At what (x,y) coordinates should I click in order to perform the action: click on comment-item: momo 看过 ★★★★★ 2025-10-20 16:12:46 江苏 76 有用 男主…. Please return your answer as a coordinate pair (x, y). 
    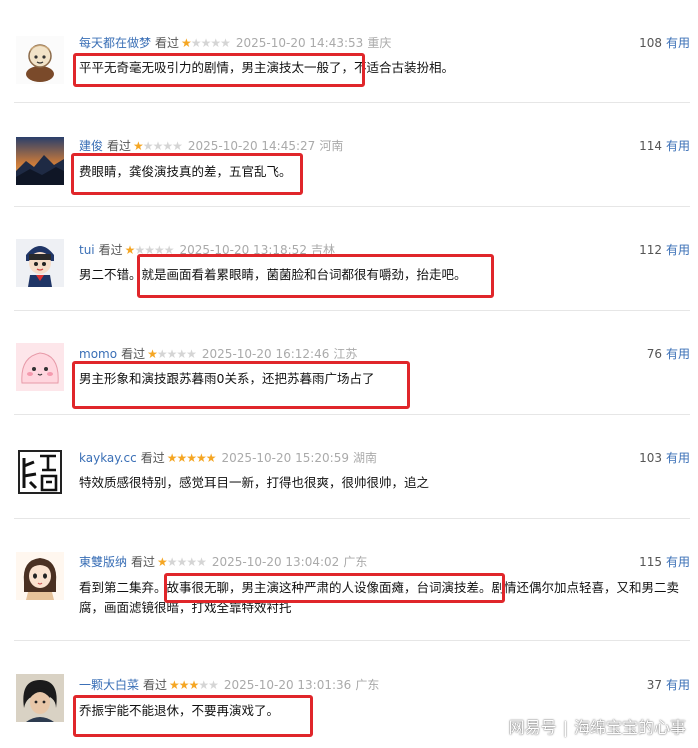
    Looking at the image, I should click on (349, 362).